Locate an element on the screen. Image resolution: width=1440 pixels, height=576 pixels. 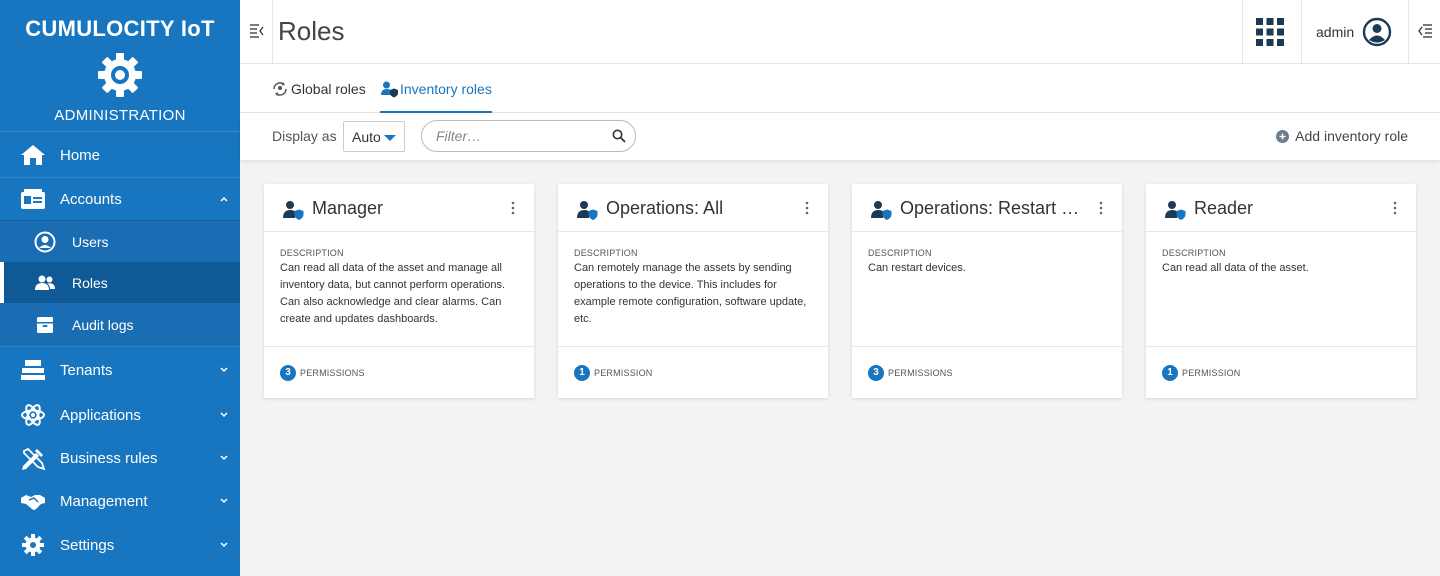
card-title: Manager is located at coordinates (348, 208).